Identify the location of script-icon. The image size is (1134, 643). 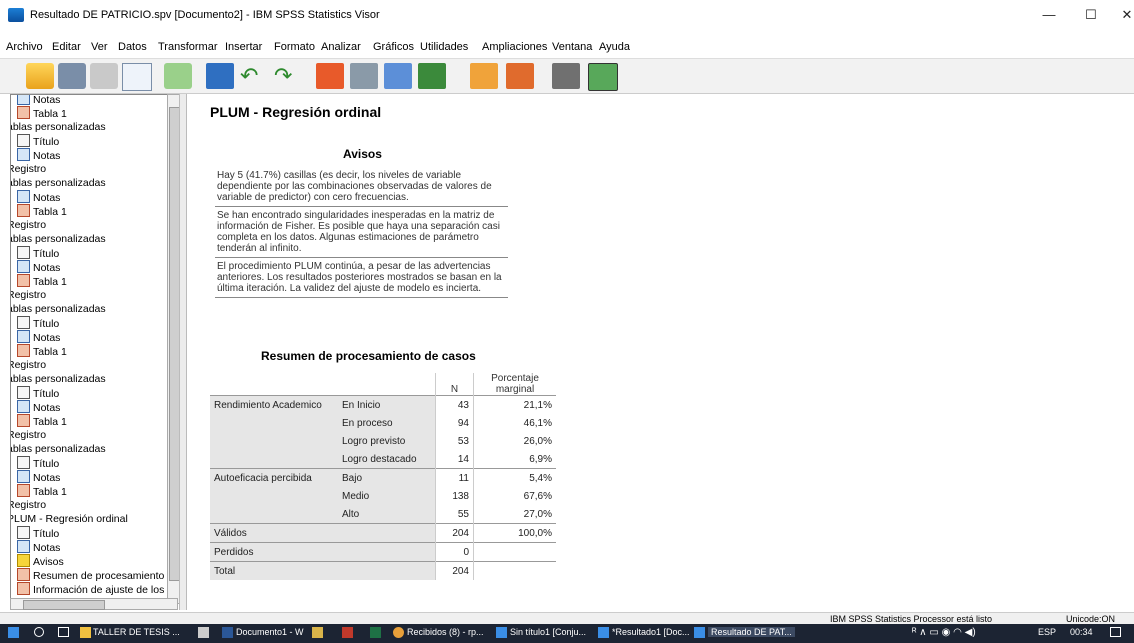
(520, 76).